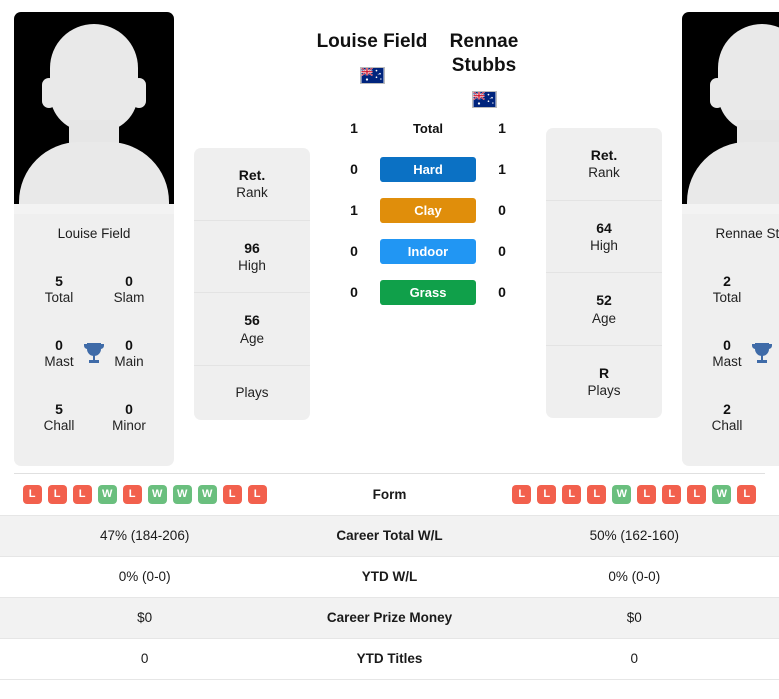 This screenshot has width=779, height=699. What do you see at coordinates (145, 577) in the screenshot?
I see `left-ytd-wl: 0% (0-0)` at bounding box center [145, 577].